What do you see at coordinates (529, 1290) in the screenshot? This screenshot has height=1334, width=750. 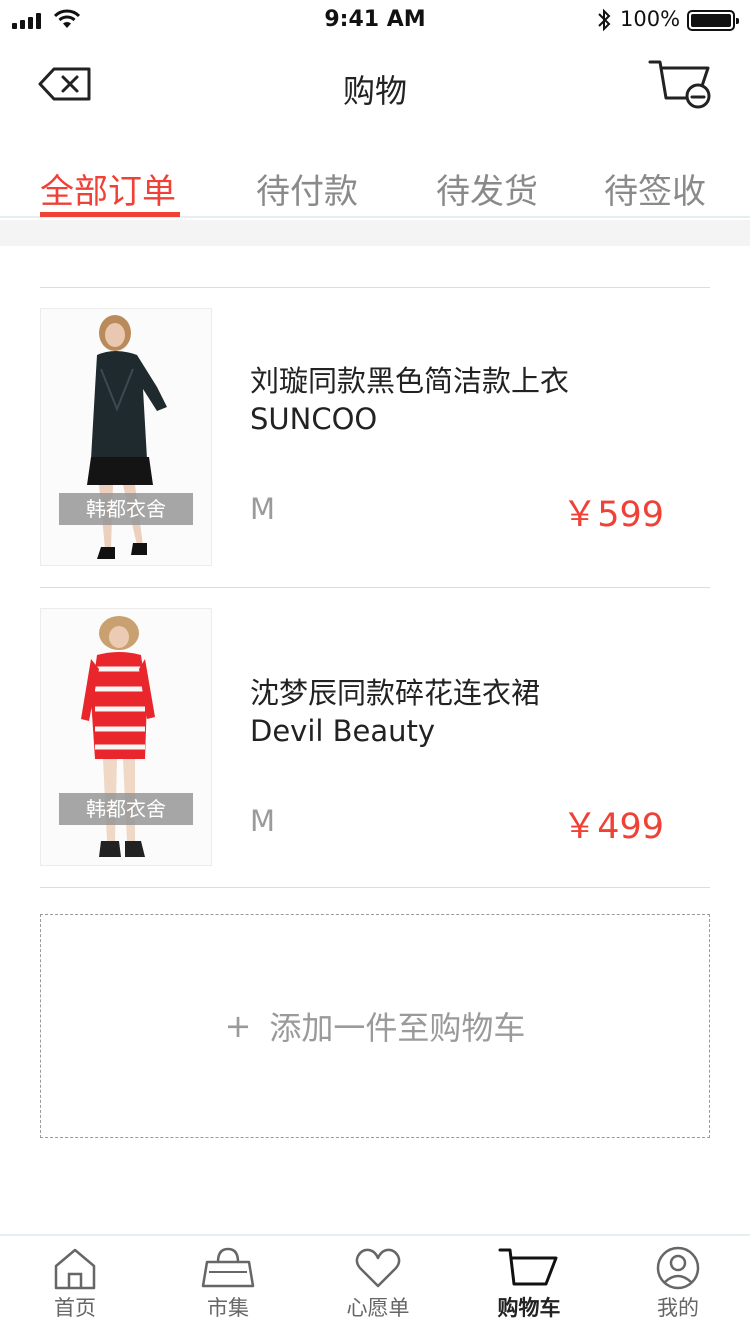 I see `tabbar-cart: 购物车` at bounding box center [529, 1290].